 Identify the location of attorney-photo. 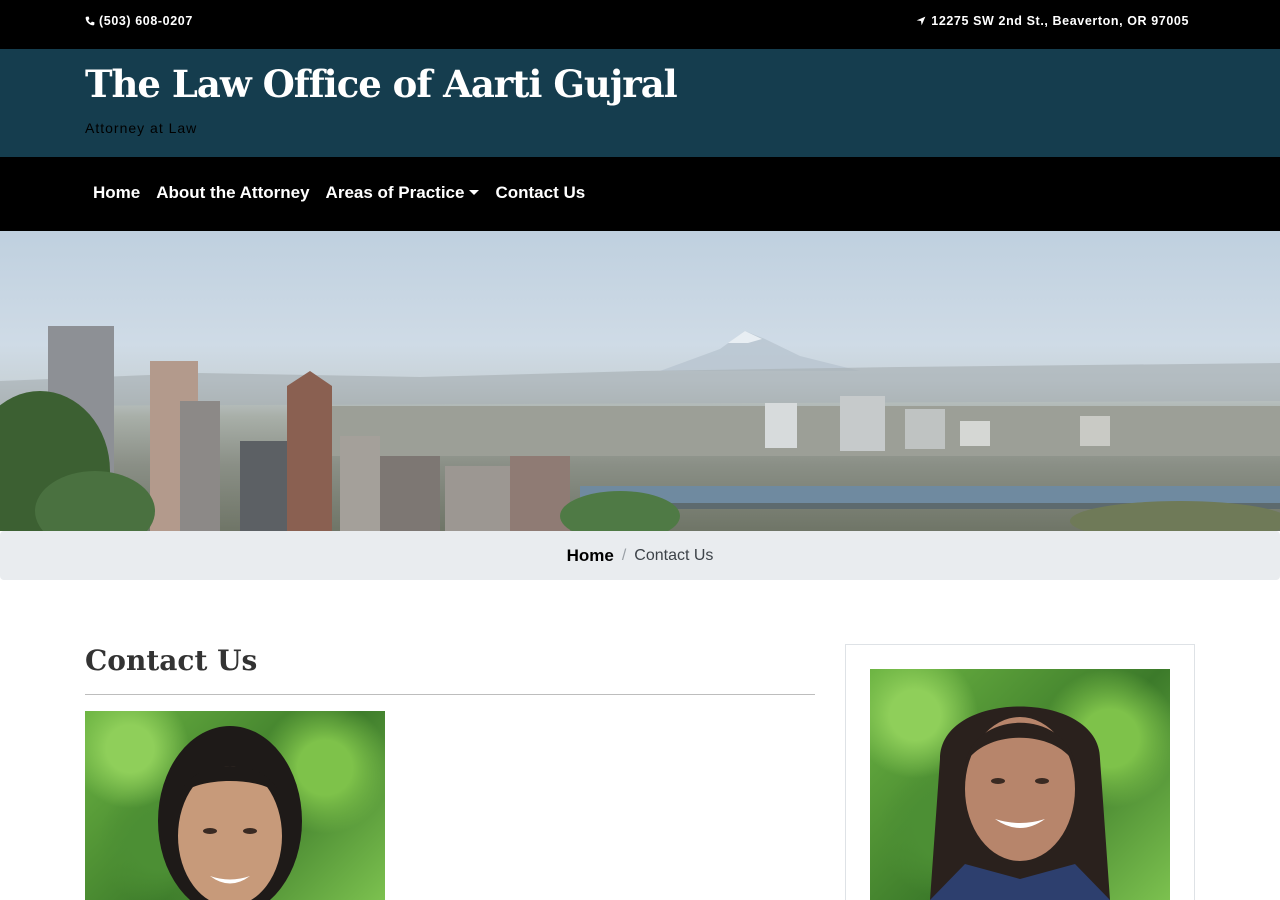
(235, 805).